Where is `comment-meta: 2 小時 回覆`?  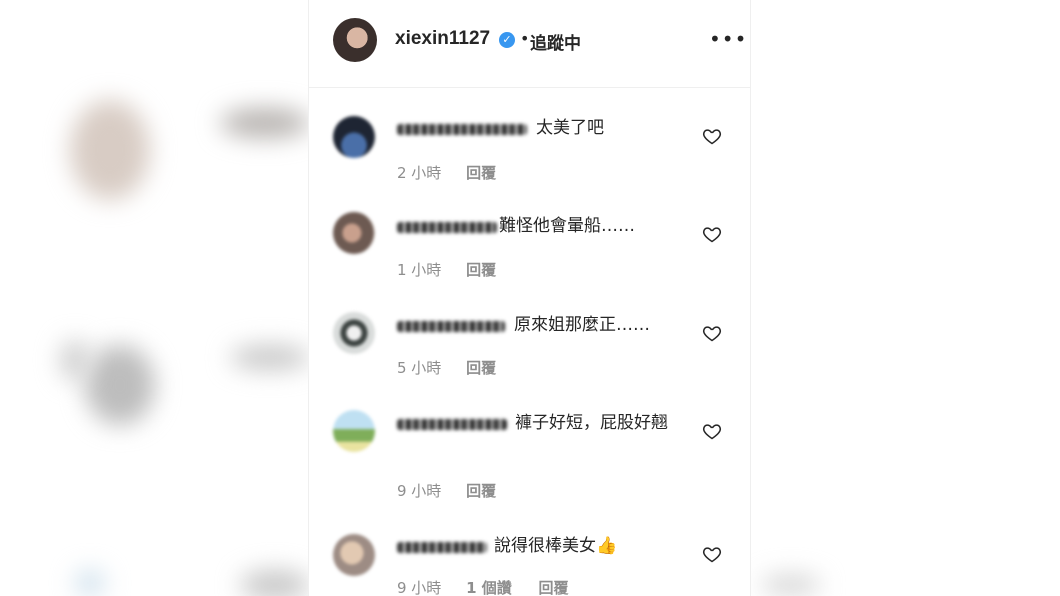 comment-meta: 2 小時 回覆 is located at coordinates (446, 172).